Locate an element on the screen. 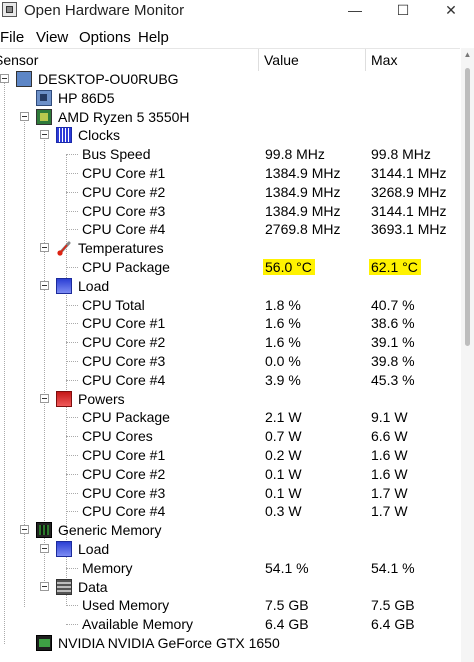 This screenshot has width=474, height=662. sensor-label: CPU Core #3 is located at coordinates (124, 211).